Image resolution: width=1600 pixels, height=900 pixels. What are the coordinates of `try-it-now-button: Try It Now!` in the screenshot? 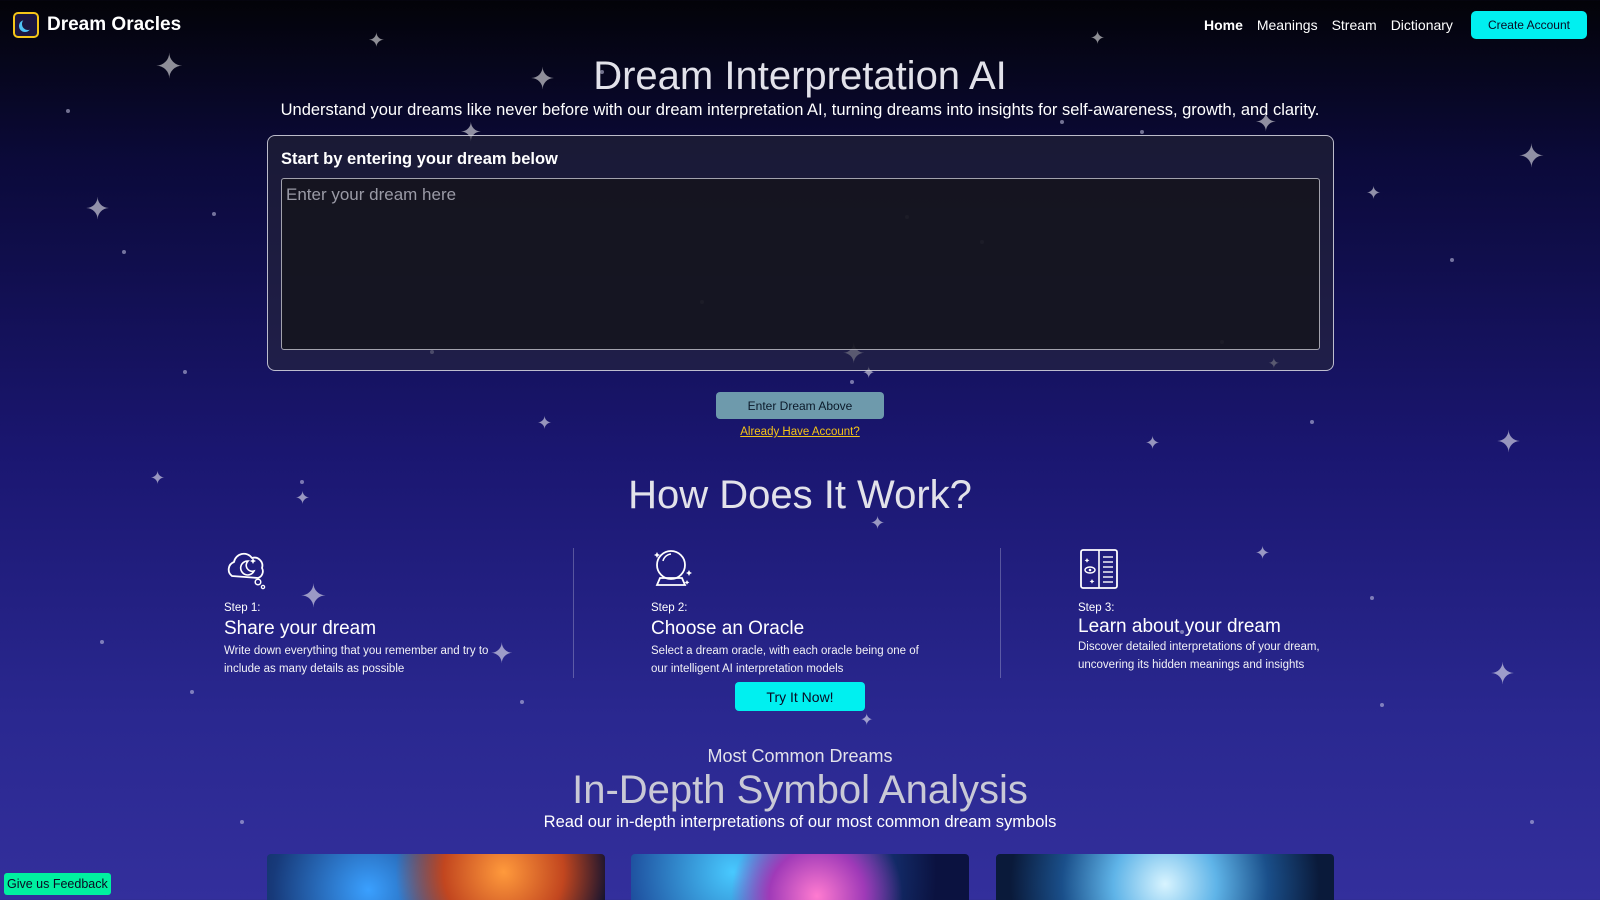 It's located at (800, 696).